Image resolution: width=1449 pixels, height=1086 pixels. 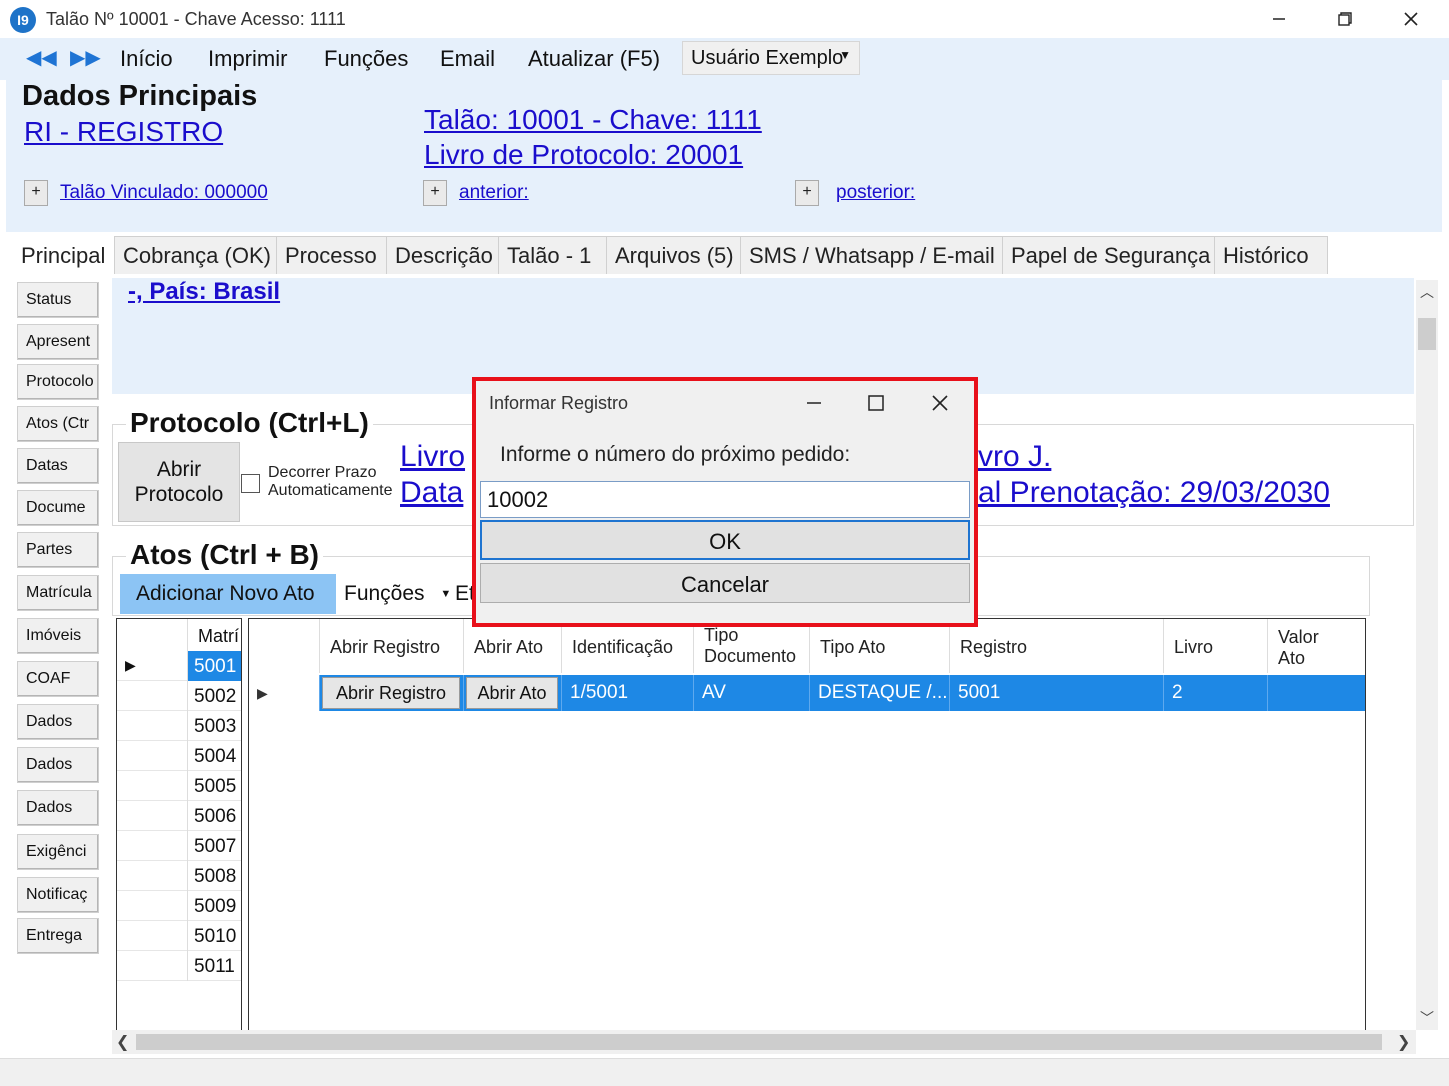 I want to click on pedido-number-input, so click(x=725, y=499).